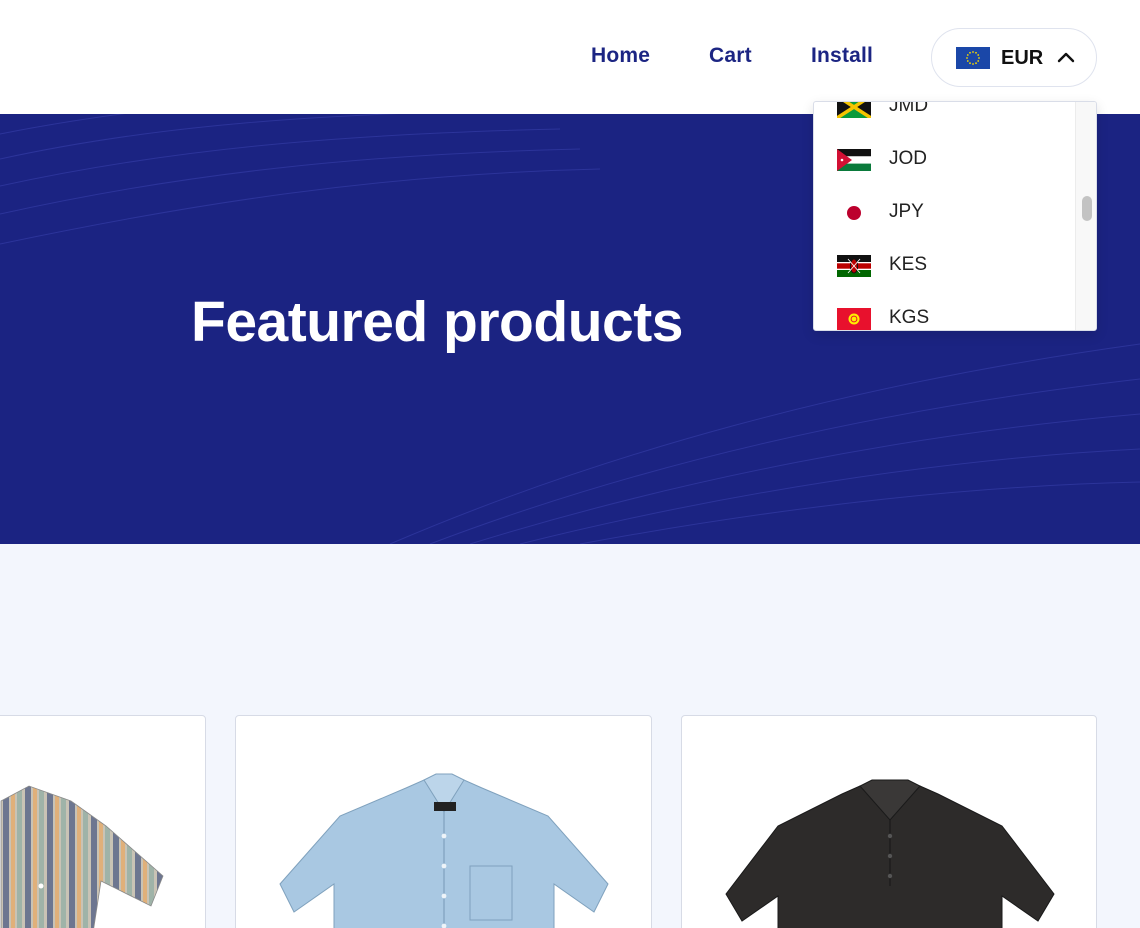 The image size is (1140, 928). Describe the element at coordinates (973, 60) in the screenshot. I see `eu-flag-icon` at that location.